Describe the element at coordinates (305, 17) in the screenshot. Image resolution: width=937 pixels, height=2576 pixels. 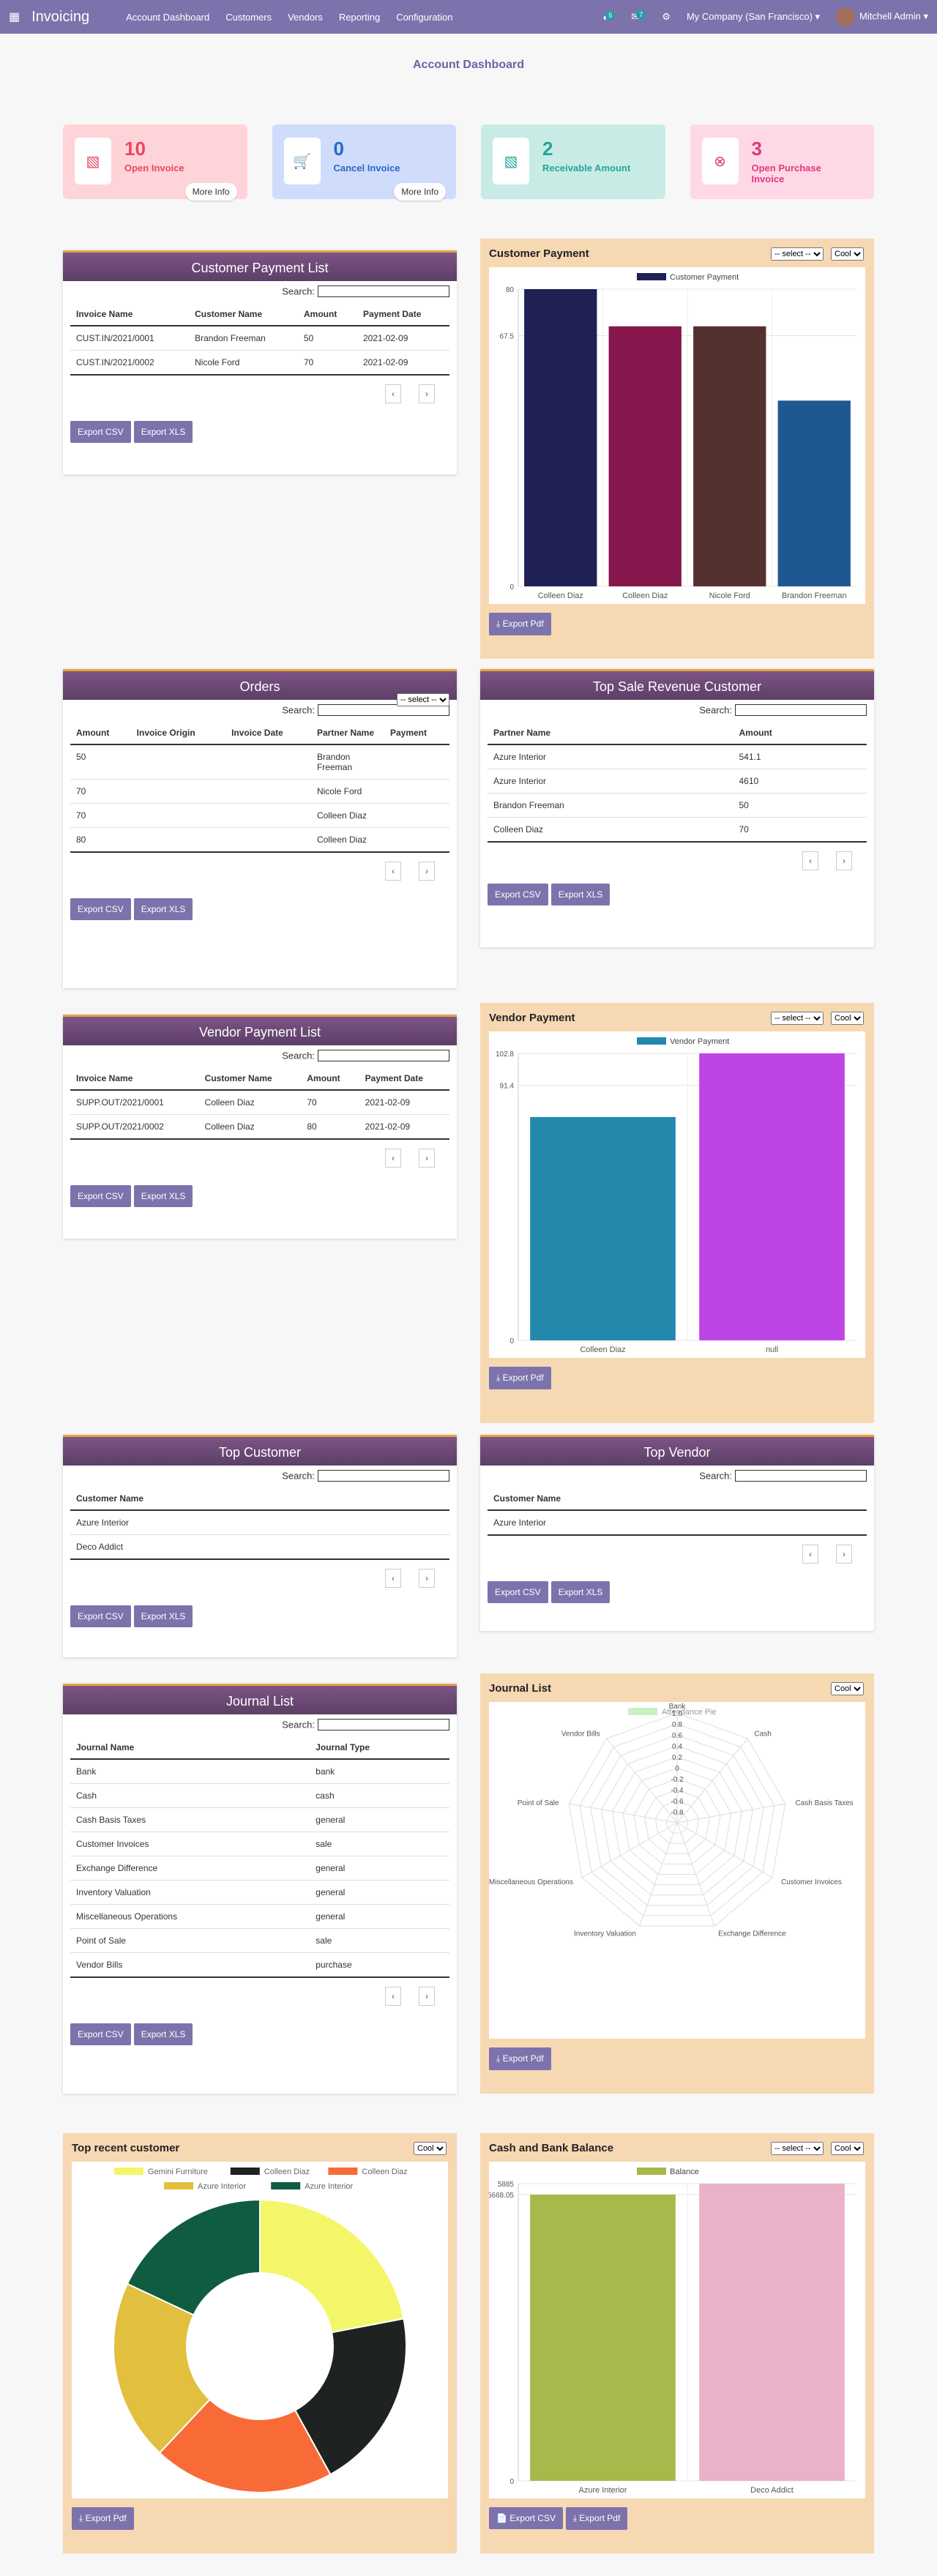
I see `menu-vendors: Vendors` at that location.